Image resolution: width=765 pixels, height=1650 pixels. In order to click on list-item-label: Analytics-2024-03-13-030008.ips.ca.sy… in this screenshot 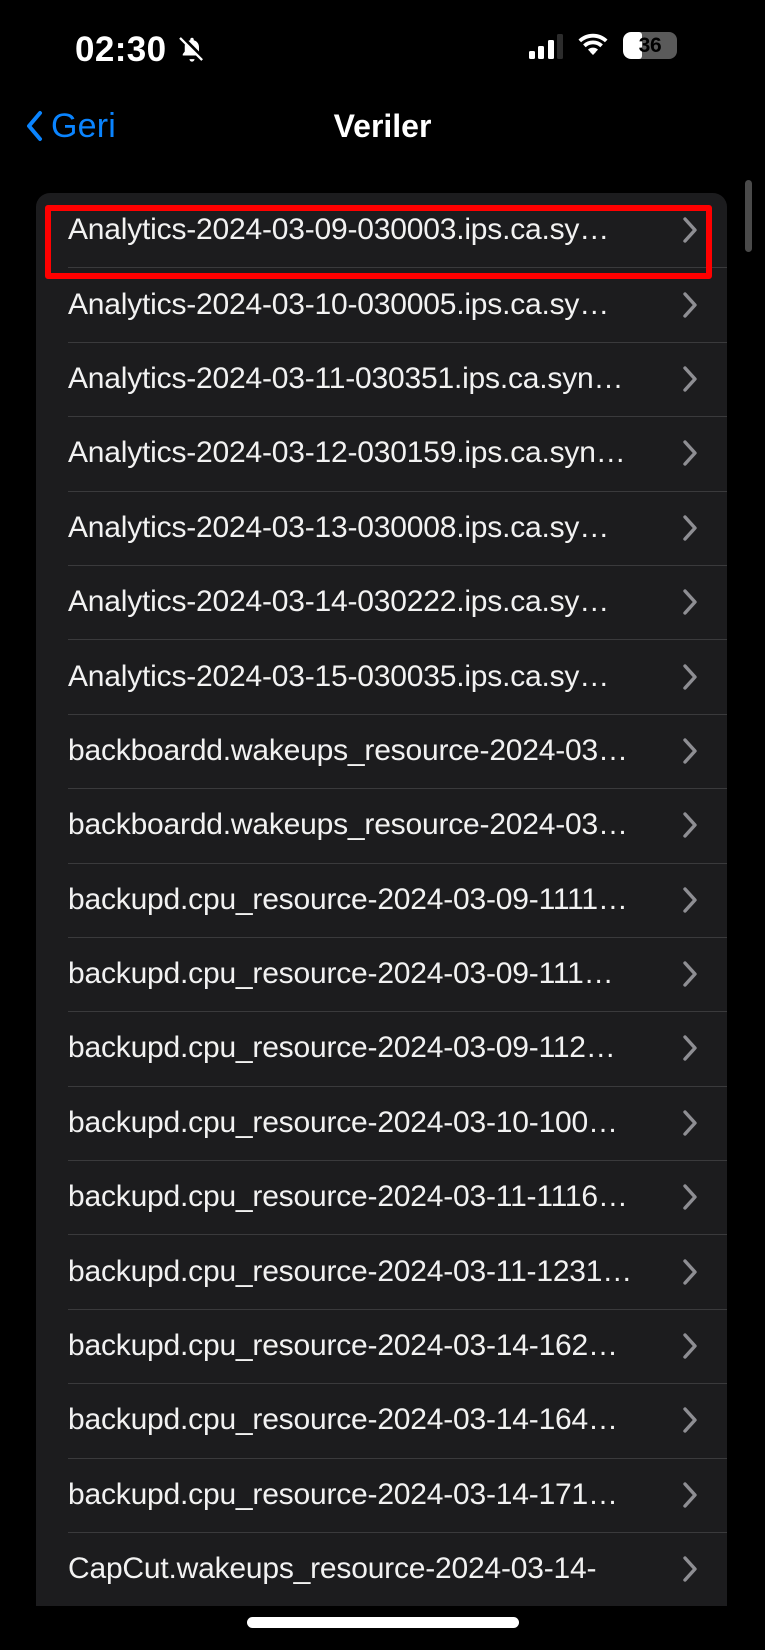, I will do `click(339, 527)`.